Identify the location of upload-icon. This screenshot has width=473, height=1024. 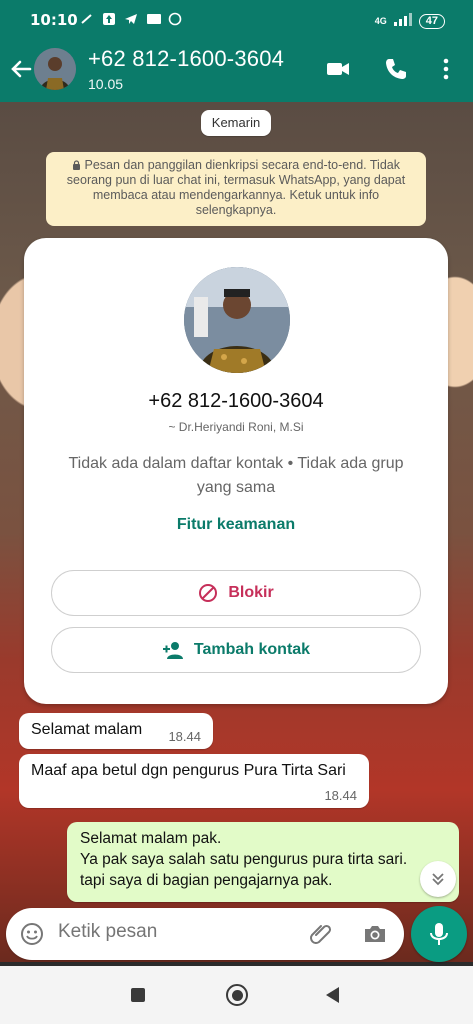
(109, 19).